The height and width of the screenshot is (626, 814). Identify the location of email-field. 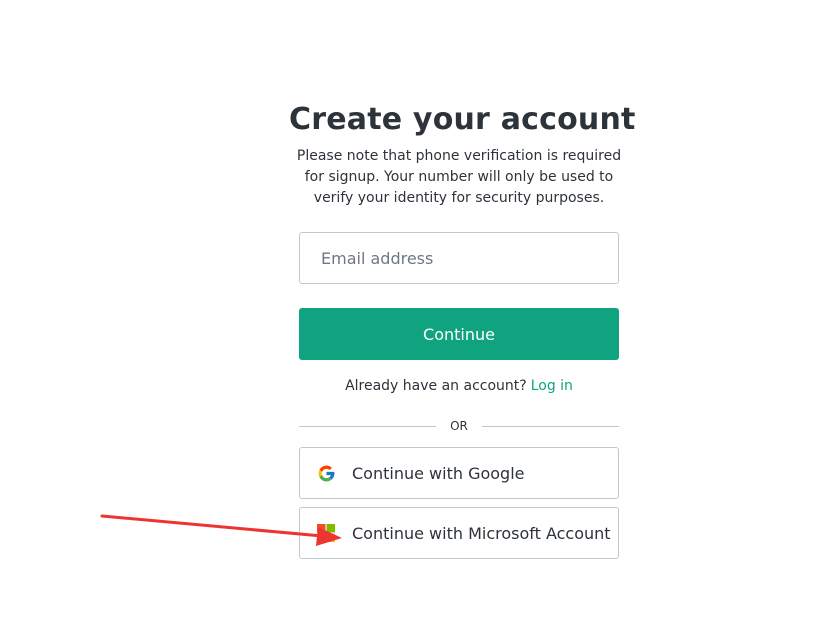
(459, 258).